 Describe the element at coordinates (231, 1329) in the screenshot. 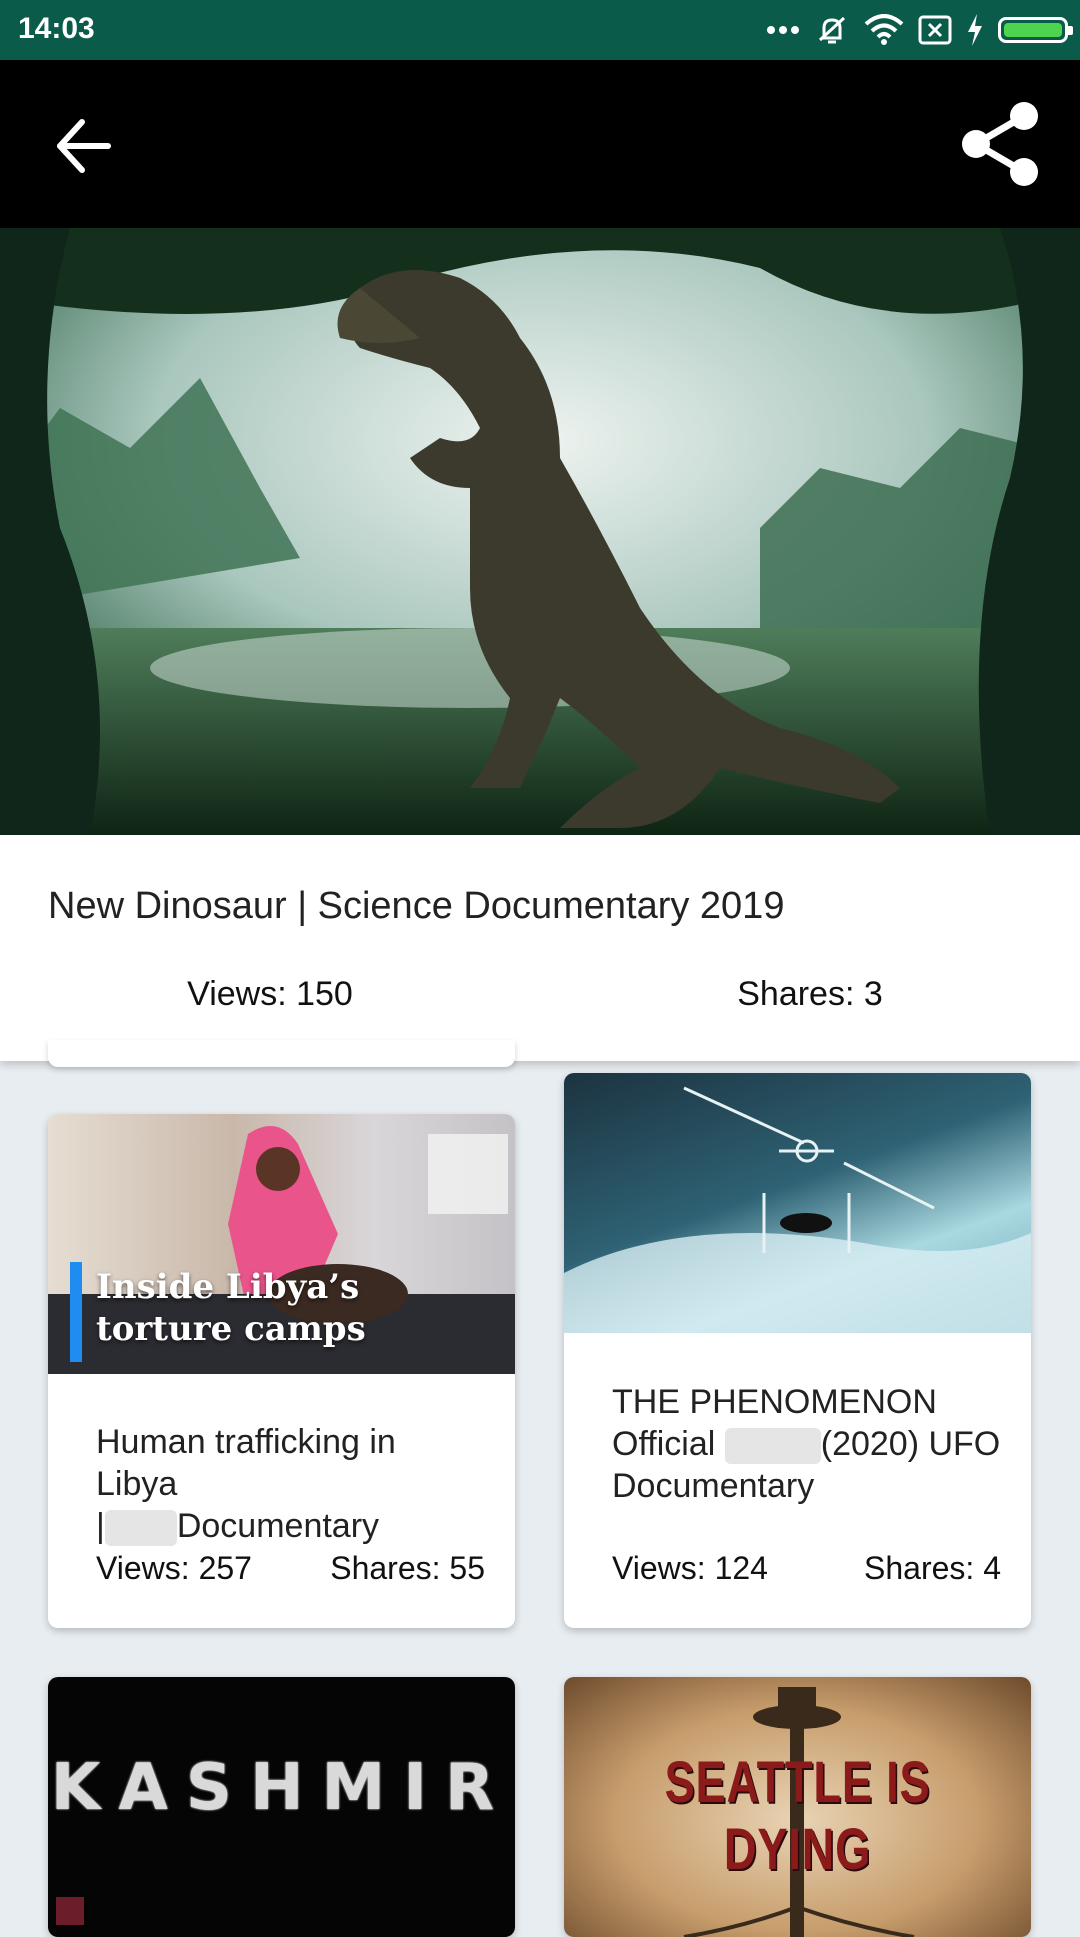

I see `thumbnail-caption-line2: torture camps` at that location.